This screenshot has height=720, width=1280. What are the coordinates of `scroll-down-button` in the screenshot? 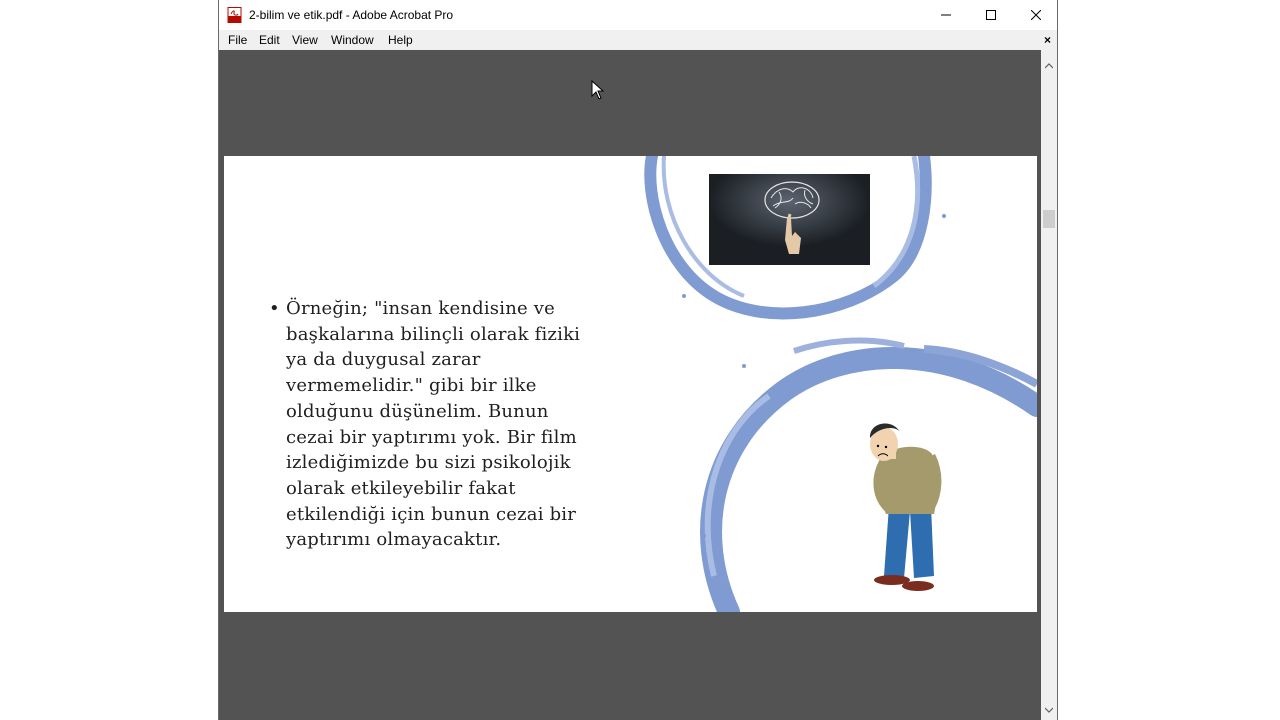 It's located at (1049, 710).